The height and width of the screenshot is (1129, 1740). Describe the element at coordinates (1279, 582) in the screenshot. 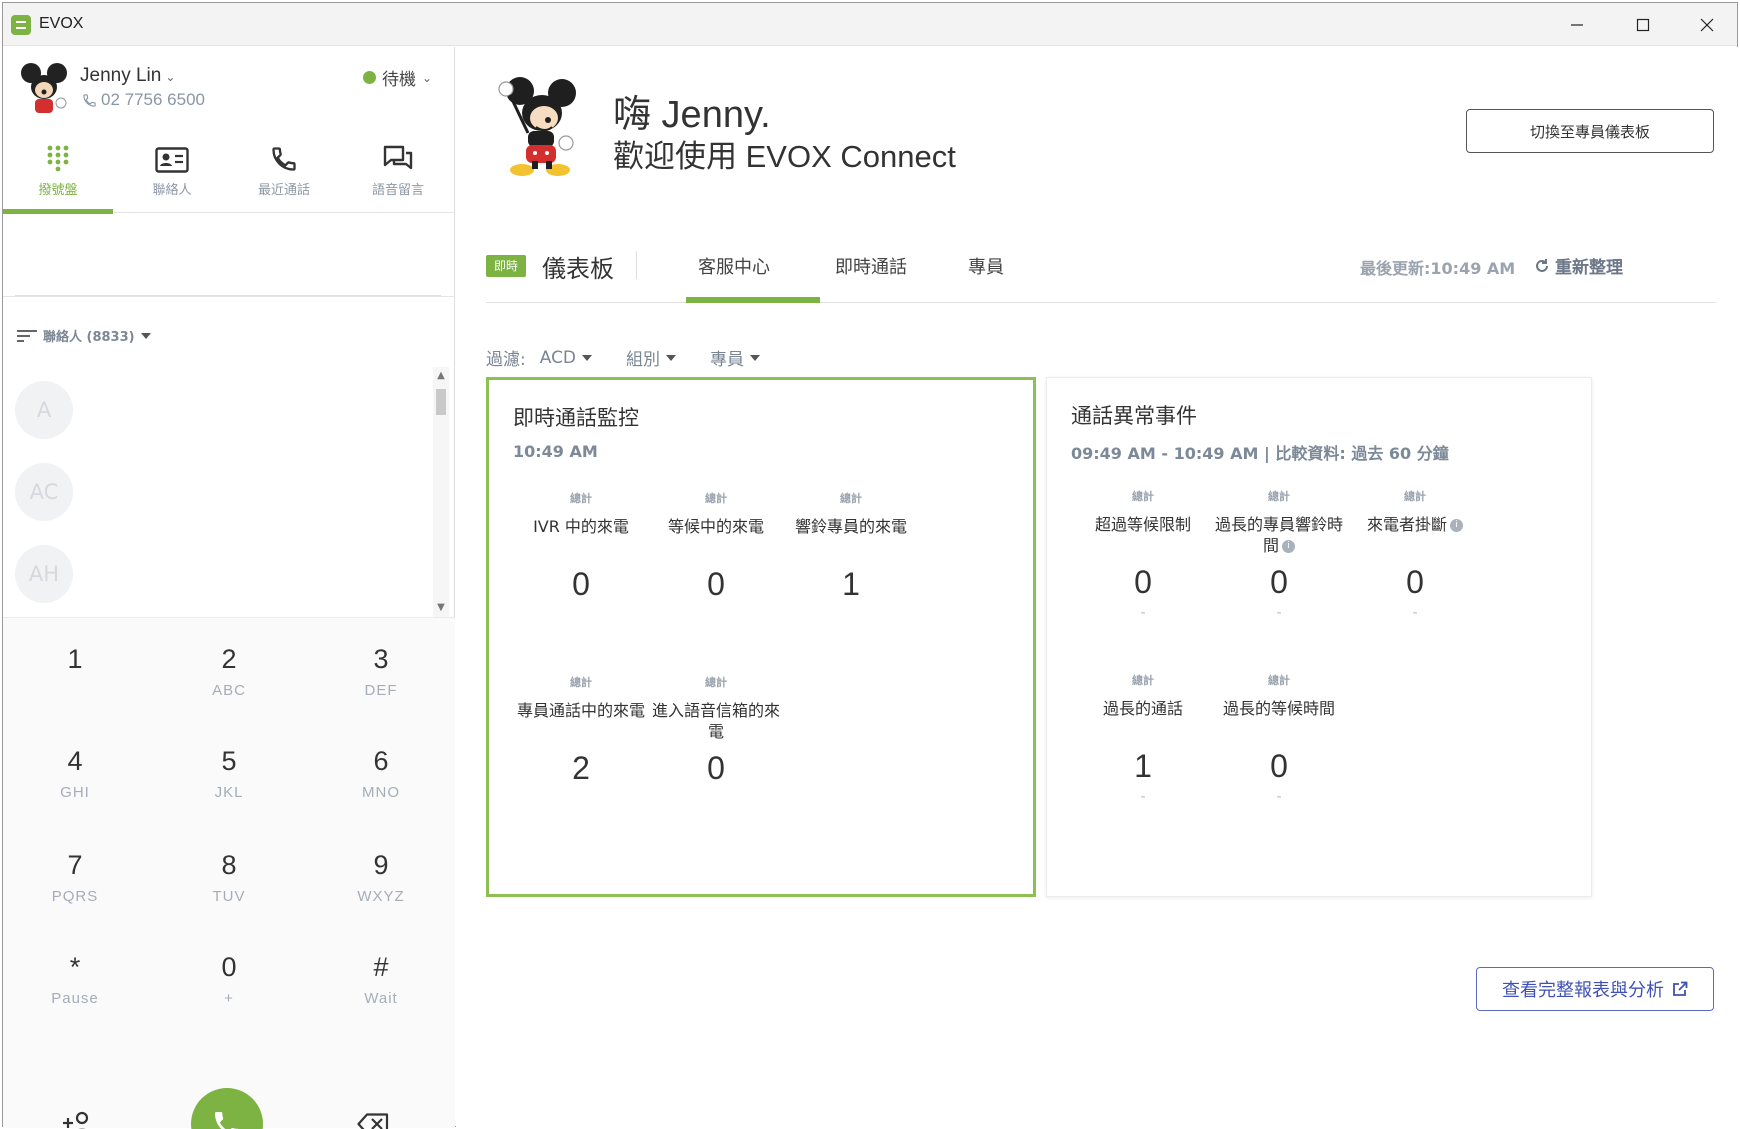

I see `metric-value: 0` at that location.